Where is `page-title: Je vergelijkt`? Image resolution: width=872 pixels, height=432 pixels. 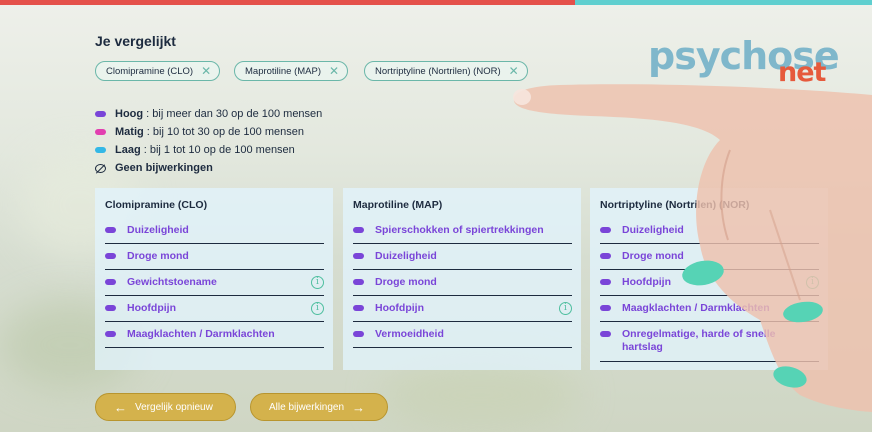
page-title: Je vergelijkt is located at coordinates (135, 41).